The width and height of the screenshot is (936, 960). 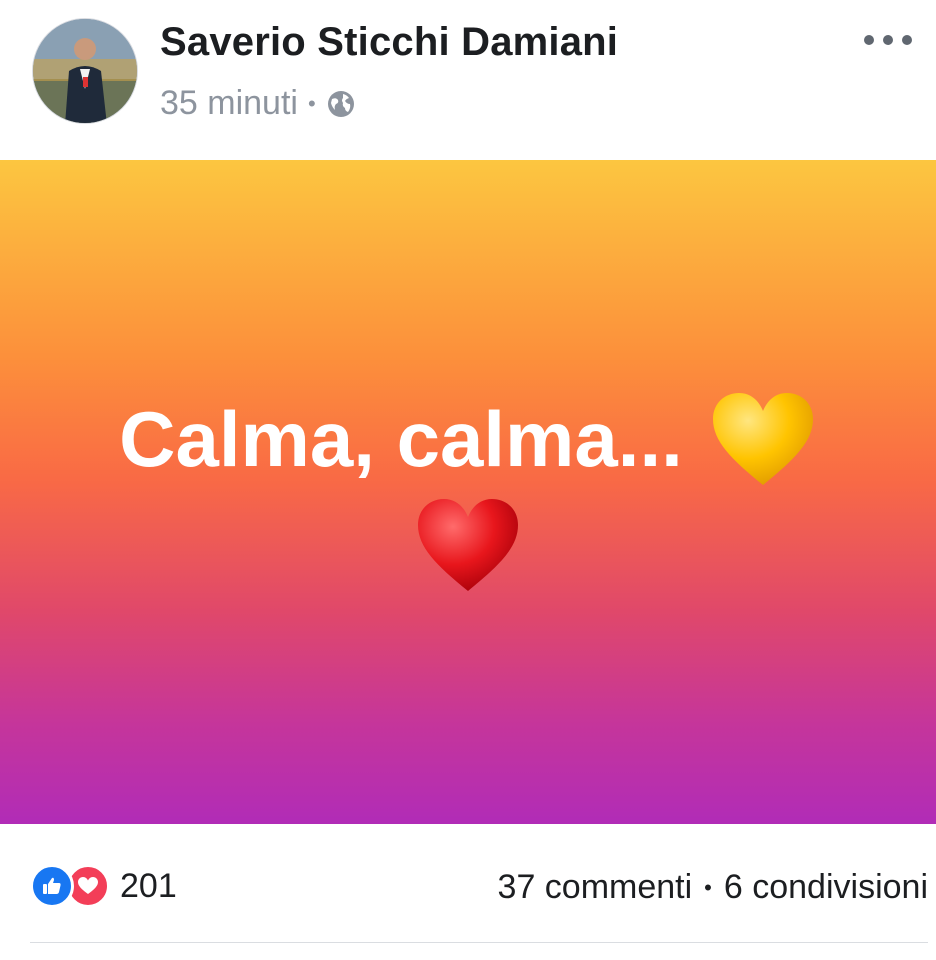 I want to click on post-meta: 35 minuti •, so click(x=258, y=103).